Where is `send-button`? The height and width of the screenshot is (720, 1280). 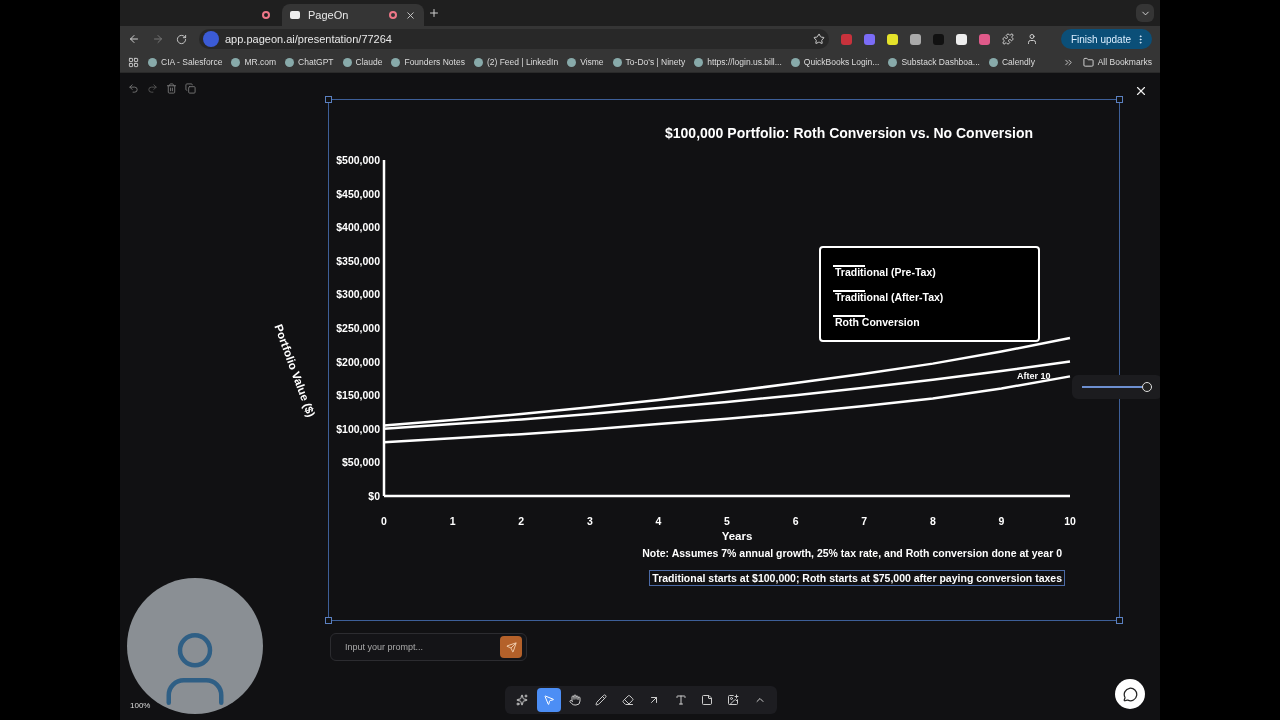
send-button is located at coordinates (511, 647).